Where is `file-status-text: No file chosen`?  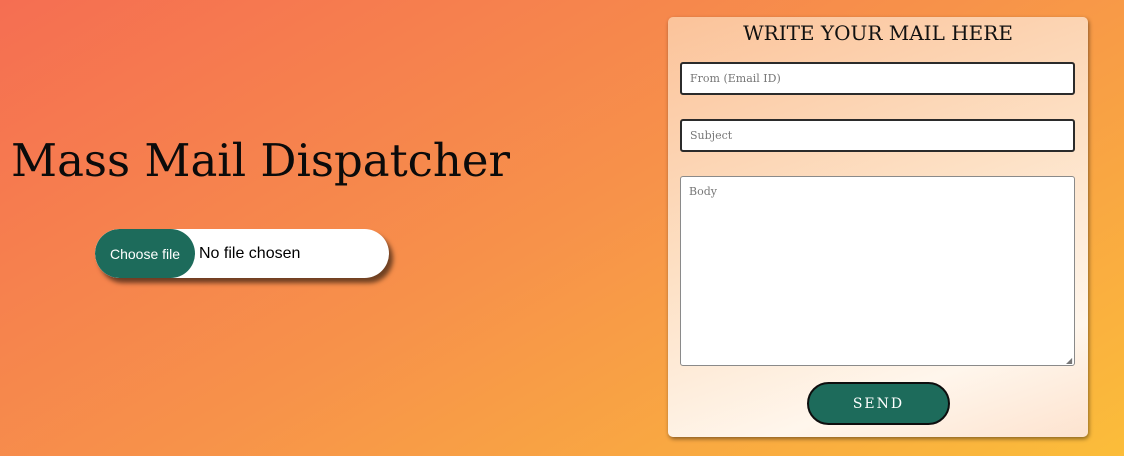
file-status-text: No file chosen is located at coordinates (250, 253).